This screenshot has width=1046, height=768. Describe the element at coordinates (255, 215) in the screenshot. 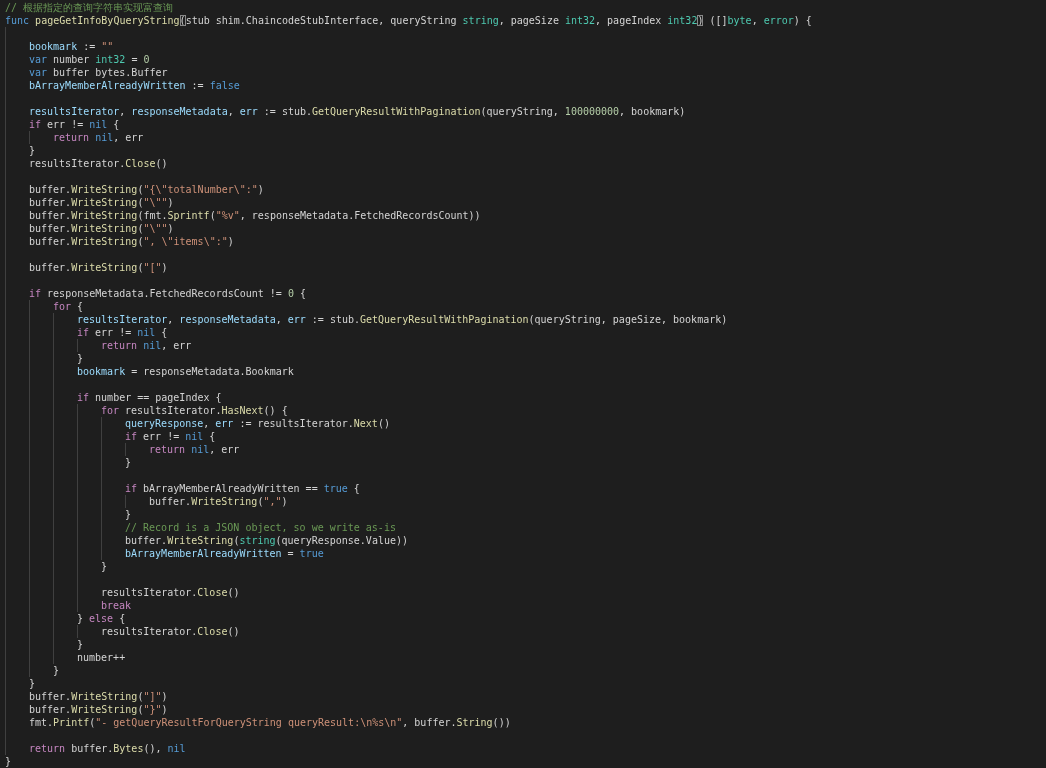

I see `code-line: buffer.WriteString(fmt.Sprintf("%v", responseMetadata.FetchedRecordsCount))` at that location.